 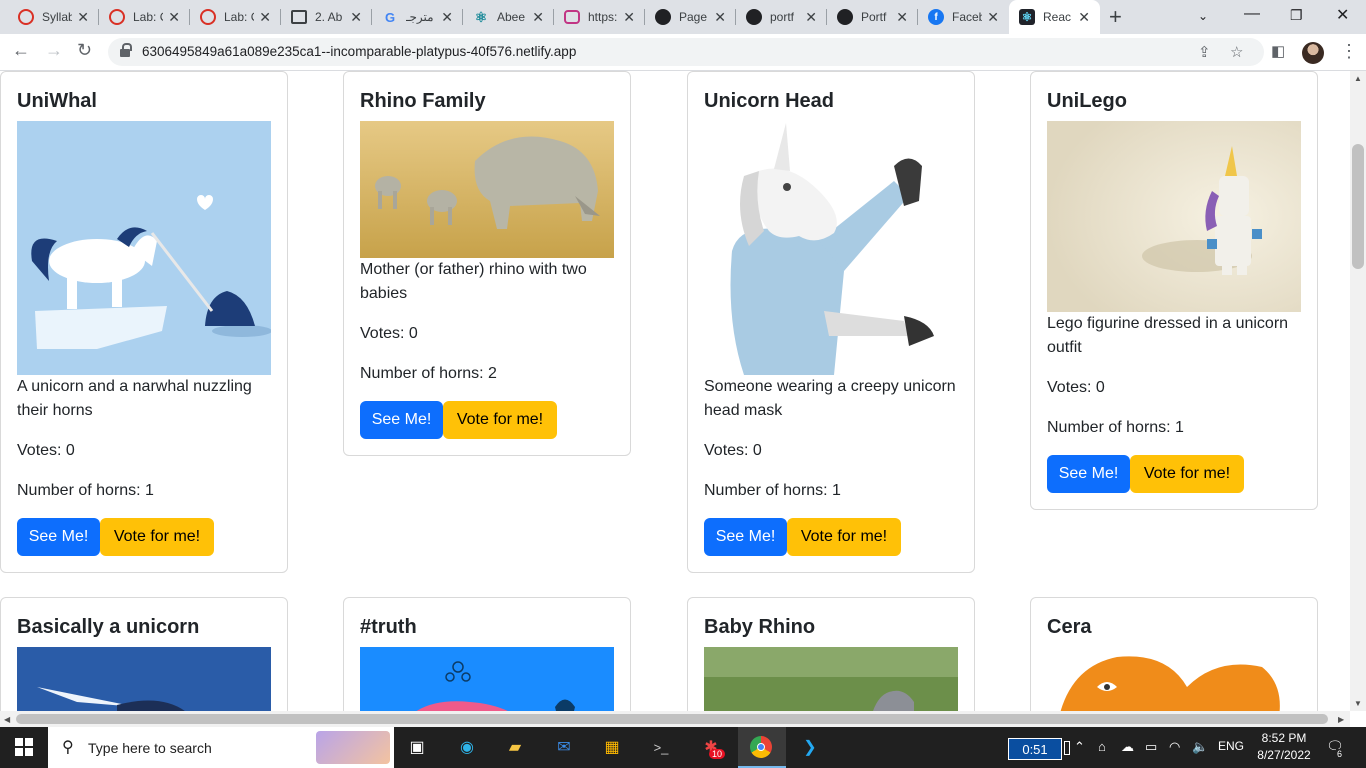 What do you see at coordinates (1349, 51) in the screenshot?
I see `more-menu-icon: ⋮` at bounding box center [1349, 51].